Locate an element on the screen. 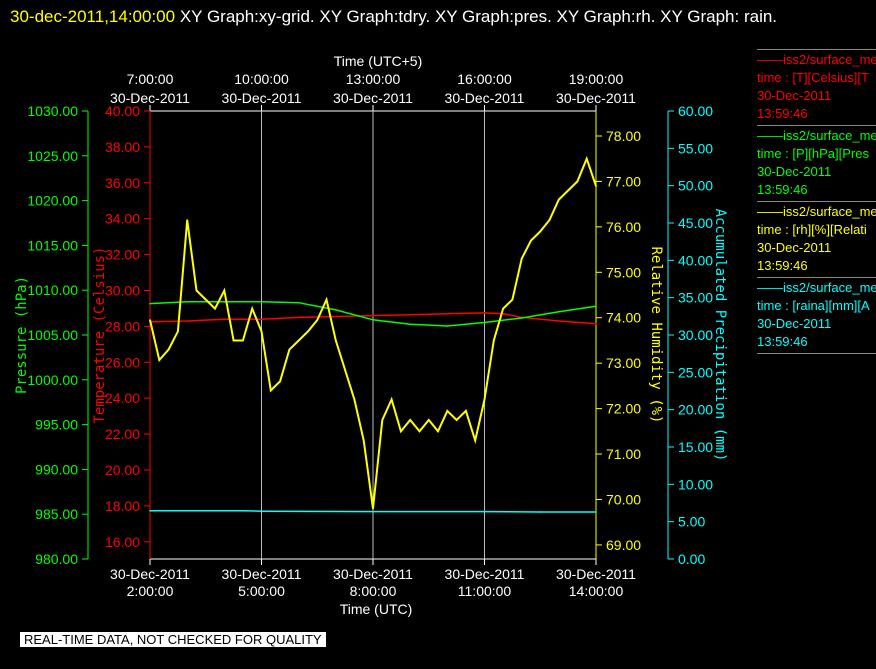 This screenshot has height=669, width=876. legend-entry-text: time : [raina][mm][A is located at coordinates (813, 305).